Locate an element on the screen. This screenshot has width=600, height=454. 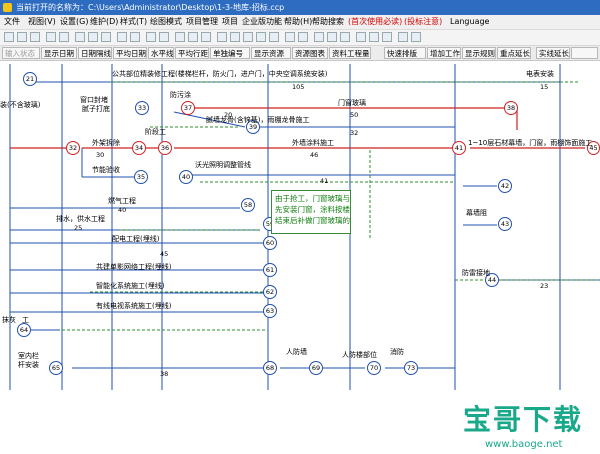
menu-project: 项目 is located at coordinates (230, 22).